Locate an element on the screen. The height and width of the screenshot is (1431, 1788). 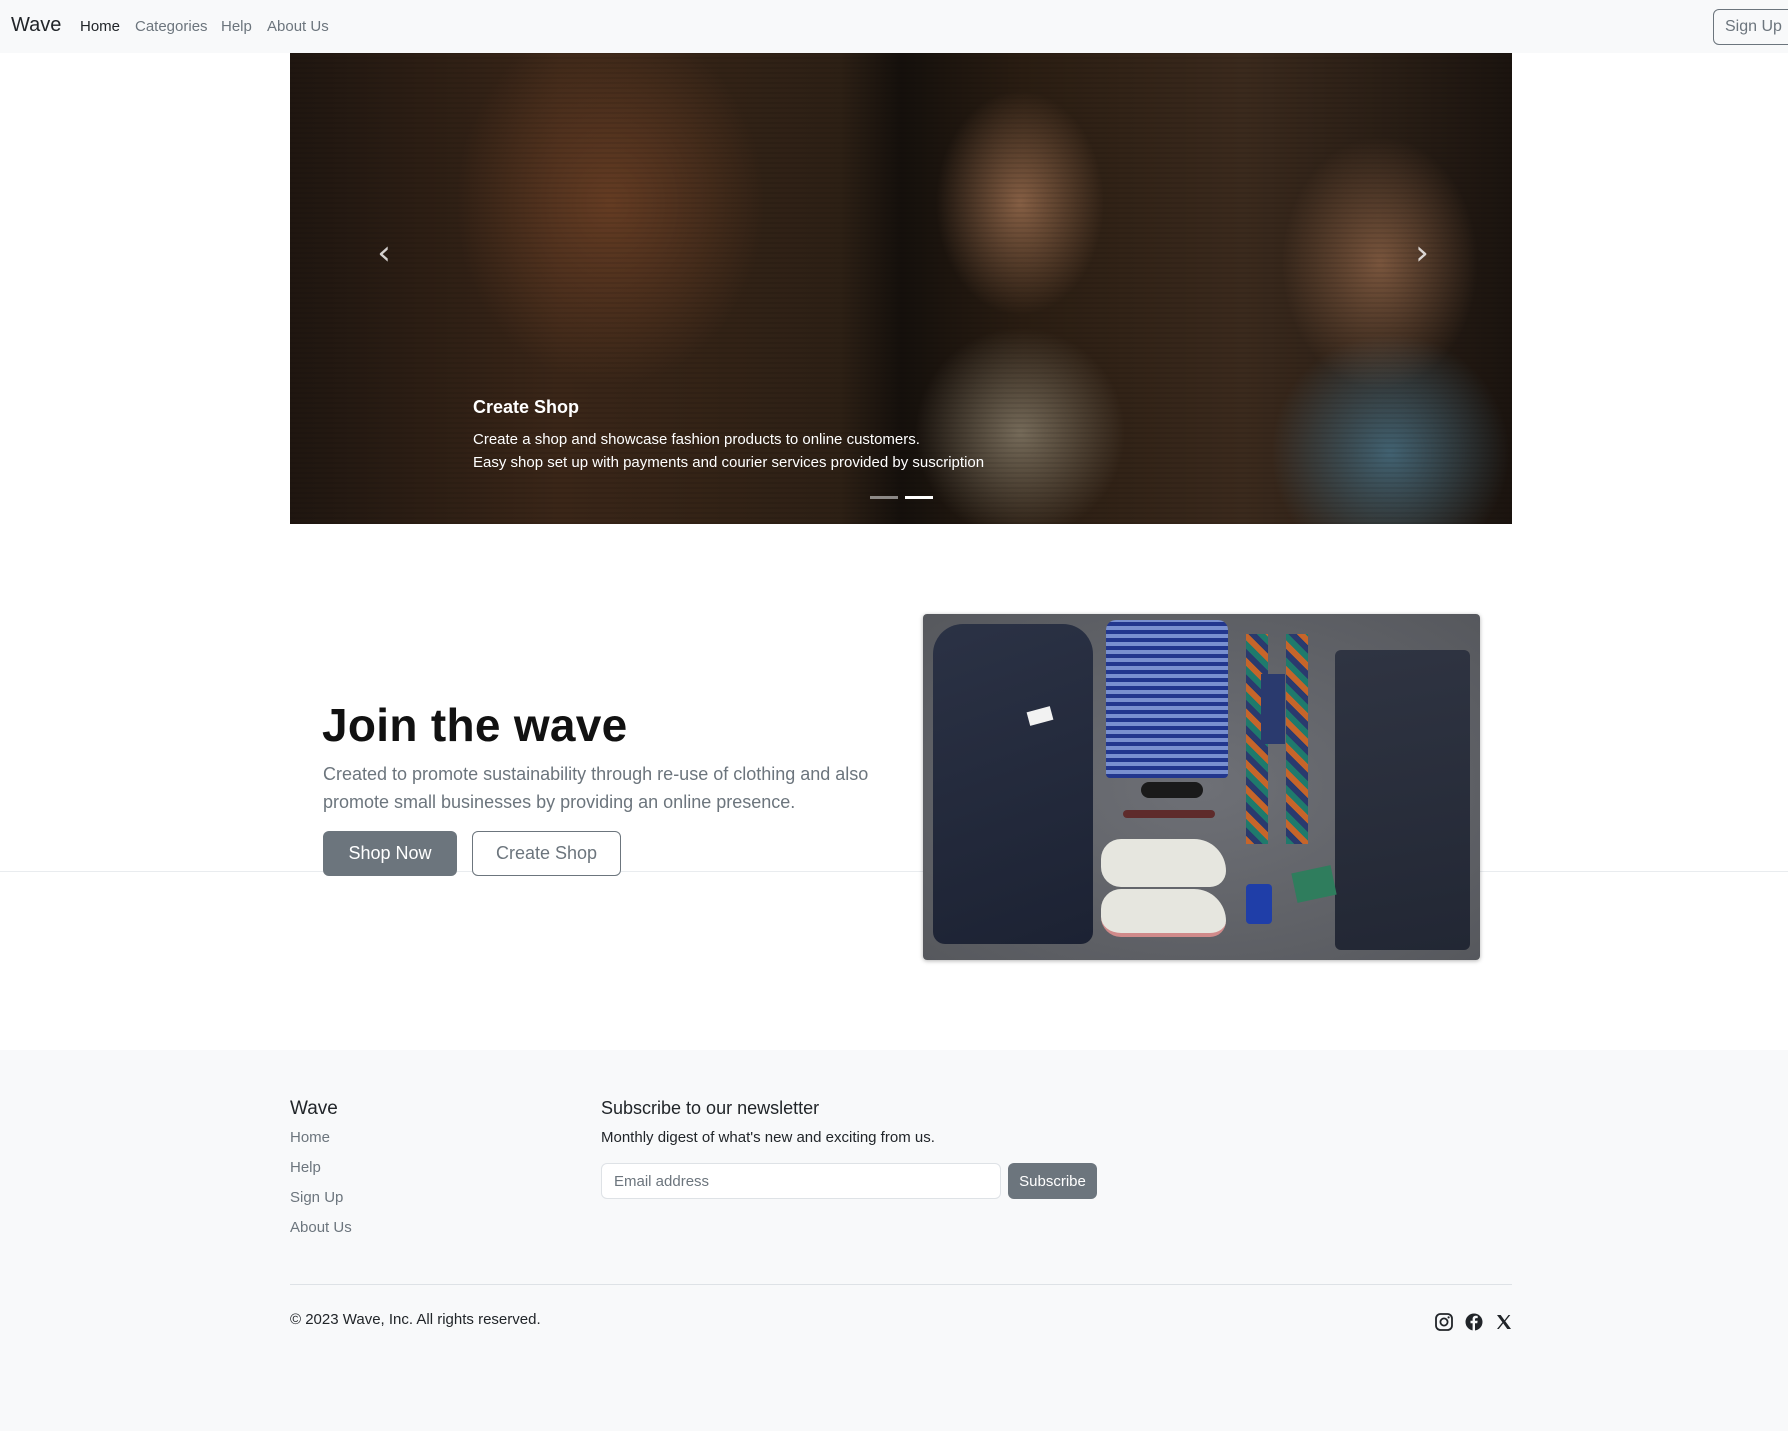
newsletter-title: Subscribe to our newsletter is located at coordinates (710, 1108).